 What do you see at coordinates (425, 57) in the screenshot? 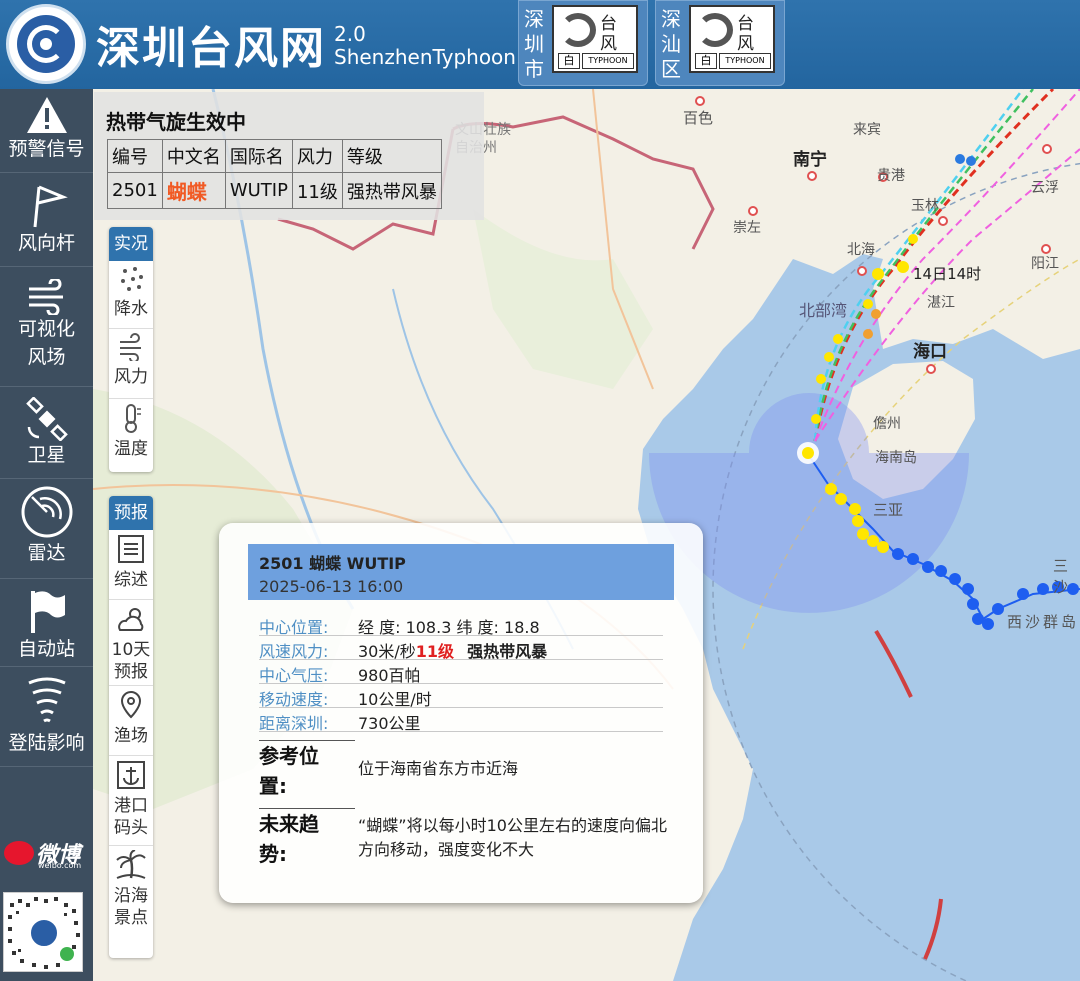
I see `site-subtitle: ShenzhenTyphoon` at bounding box center [425, 57].